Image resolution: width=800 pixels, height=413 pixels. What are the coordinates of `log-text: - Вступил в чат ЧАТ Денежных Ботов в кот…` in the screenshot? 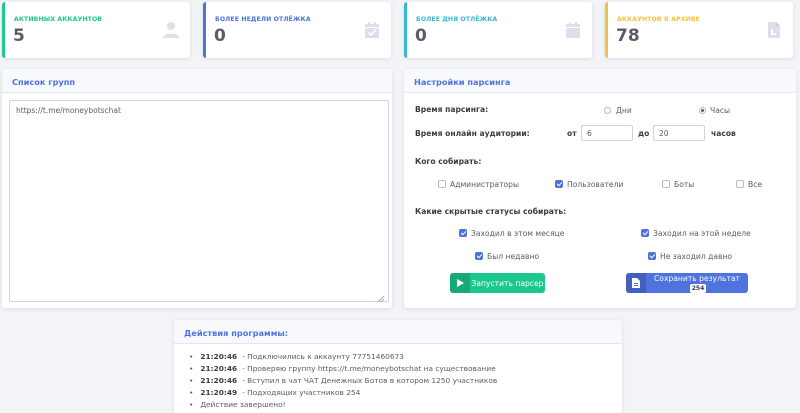 It's located at (370, 380).